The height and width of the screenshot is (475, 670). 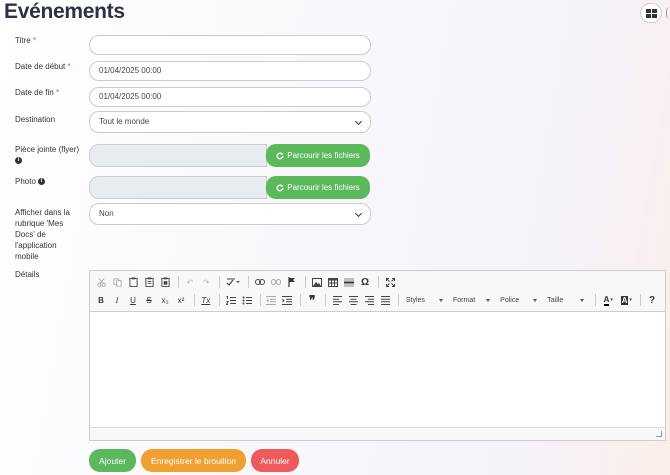 What do you see at coordinates (318, 187) in the screenshot?
I see `photo-browse-button: Parcourir les fichiers` at bounding box center [318, 187].